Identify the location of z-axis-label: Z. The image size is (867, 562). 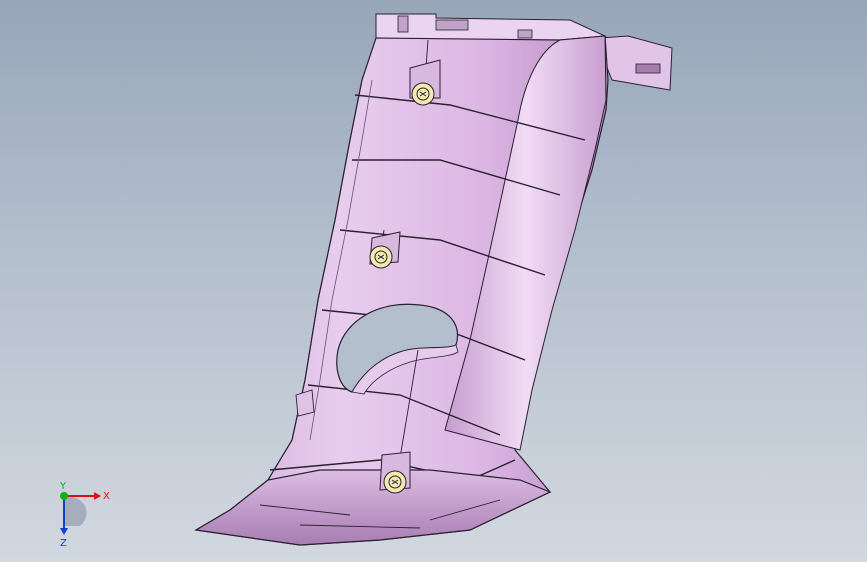
(63, 543).